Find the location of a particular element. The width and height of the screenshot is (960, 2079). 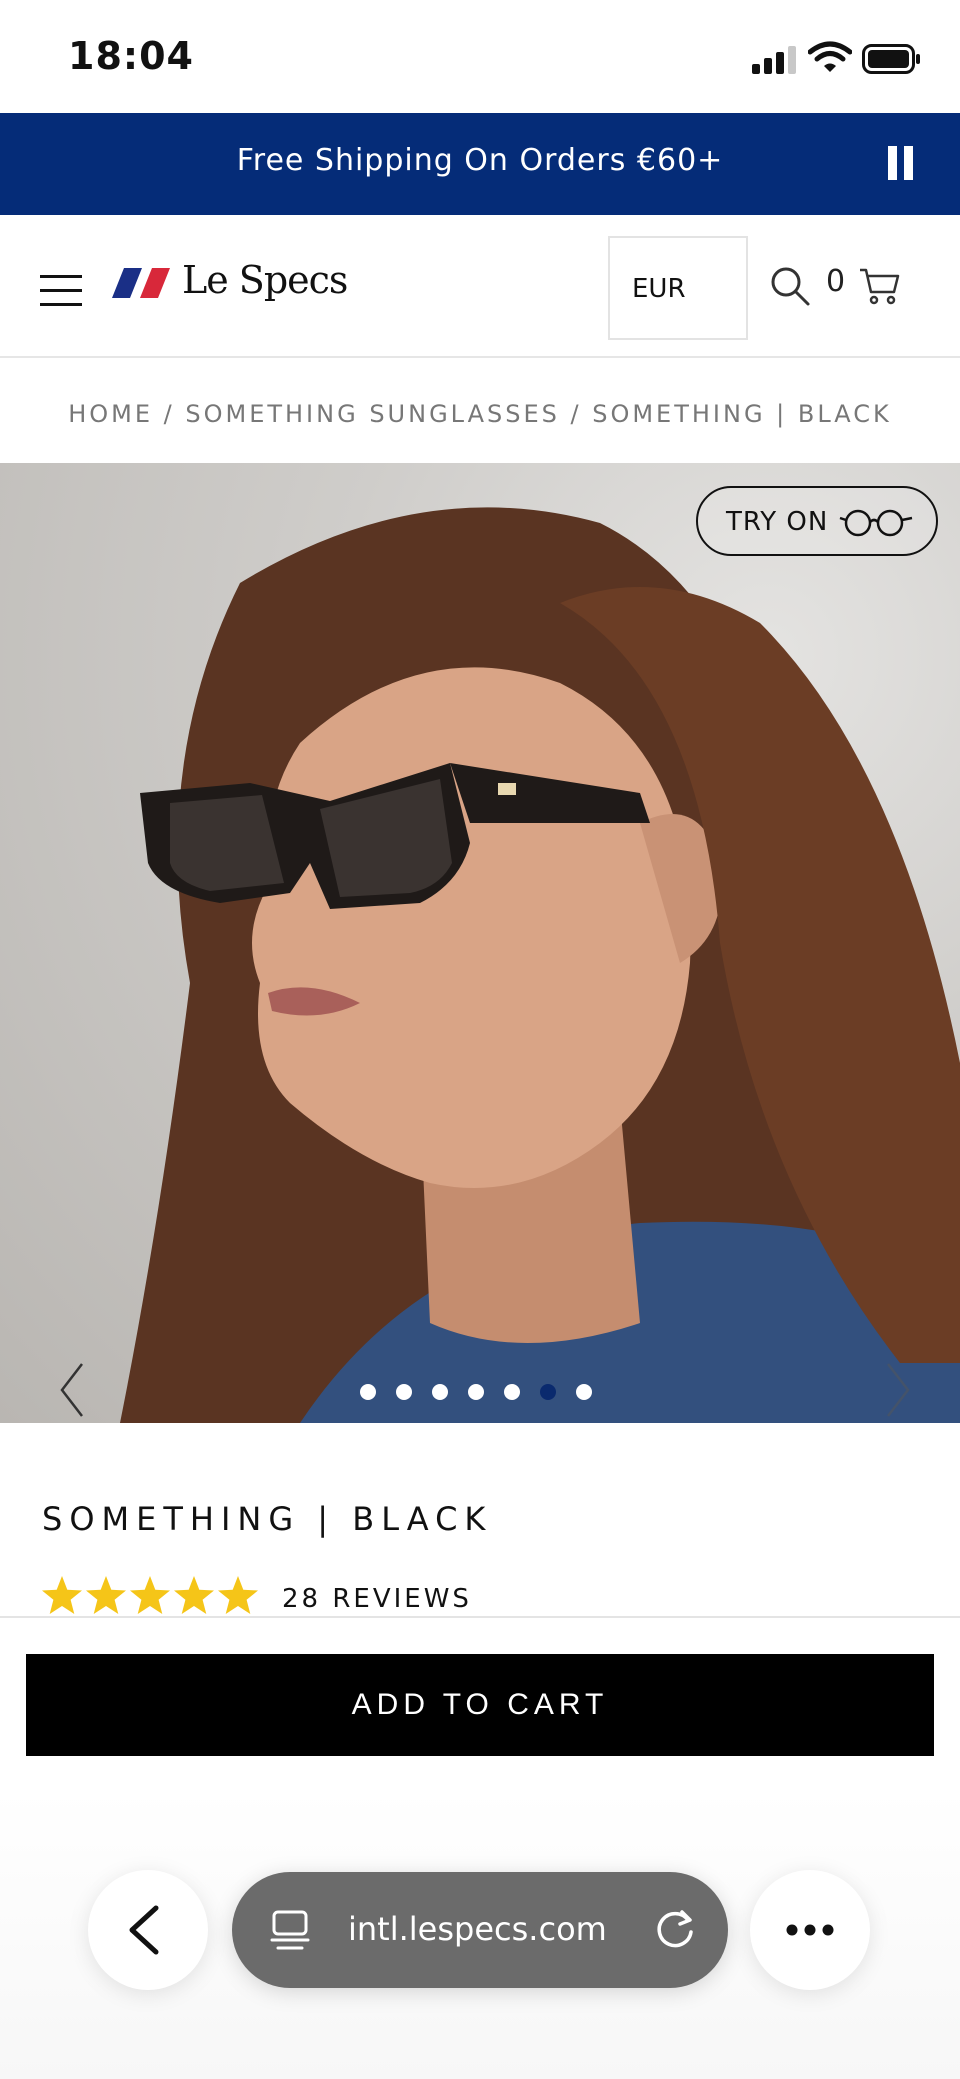

chevron-right-icon is located at coordinates (898, 1390).